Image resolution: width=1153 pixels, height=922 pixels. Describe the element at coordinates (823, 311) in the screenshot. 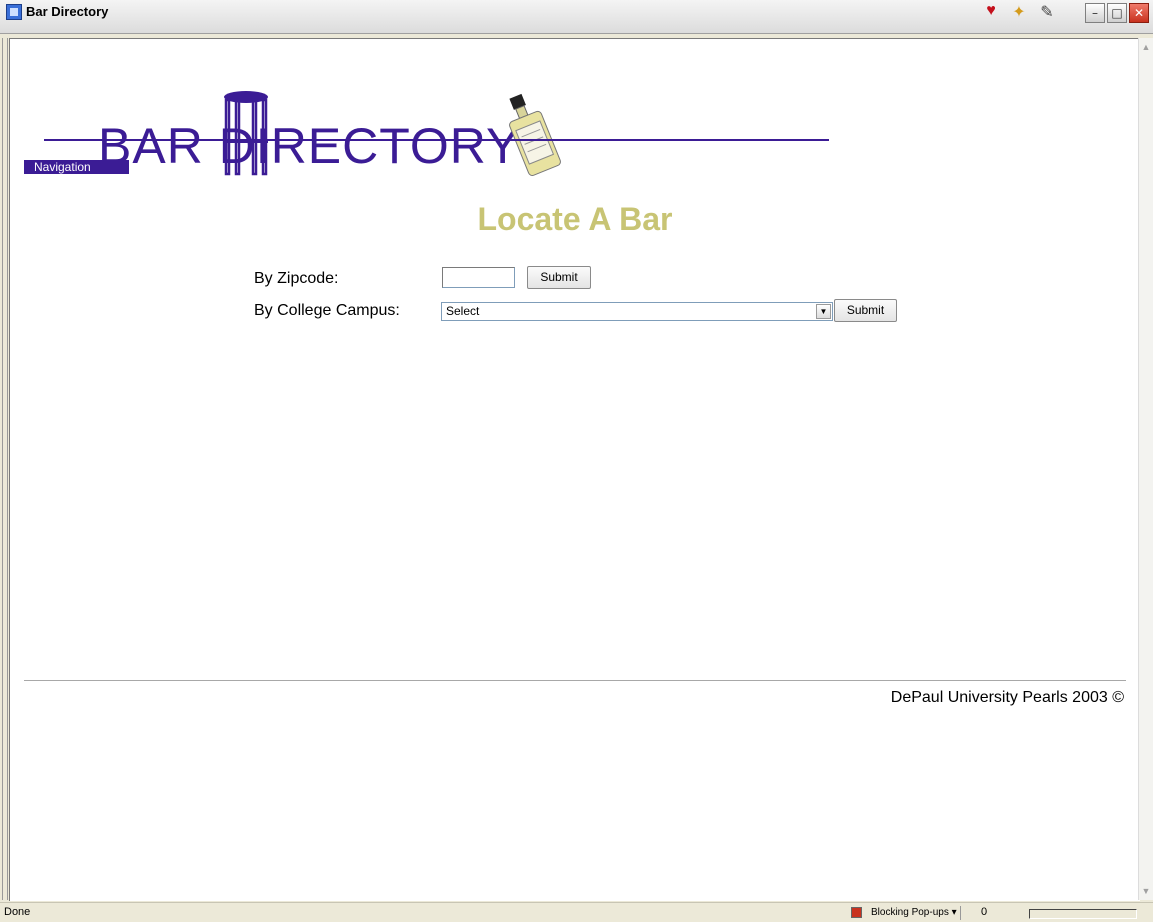

I see `chevron-down-icon: ▼` at that location.